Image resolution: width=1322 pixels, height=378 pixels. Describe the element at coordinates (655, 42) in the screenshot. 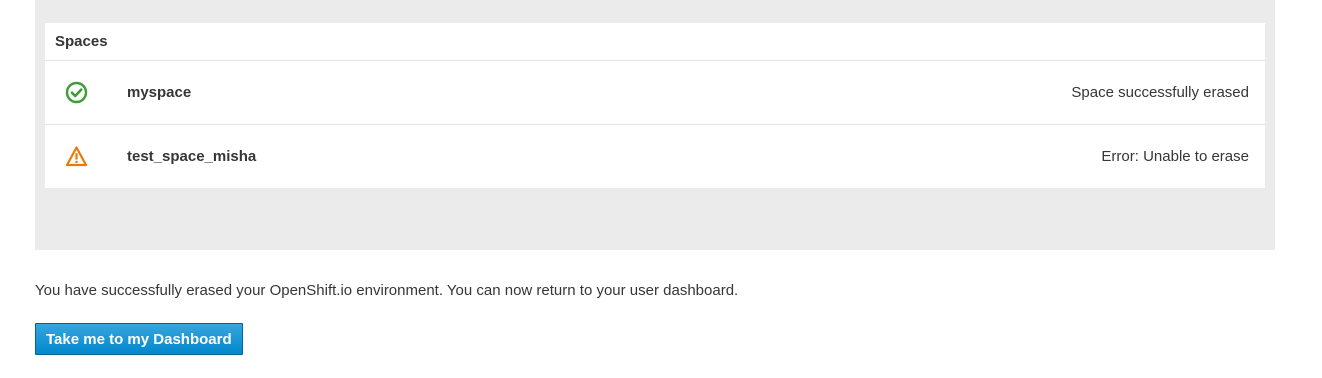

I see `spaces-list-header: Spaces` at that location.